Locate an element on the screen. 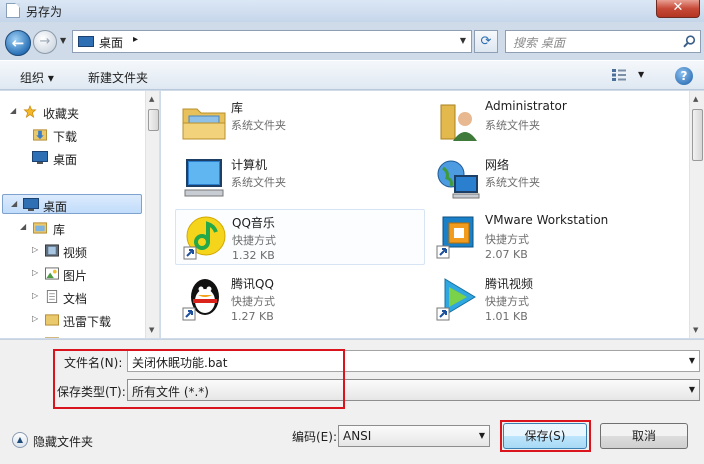 The width and height of the screenshot is (704, 464). filetype-dropdown-icon: ▼ is located at coordinates (692, 389).